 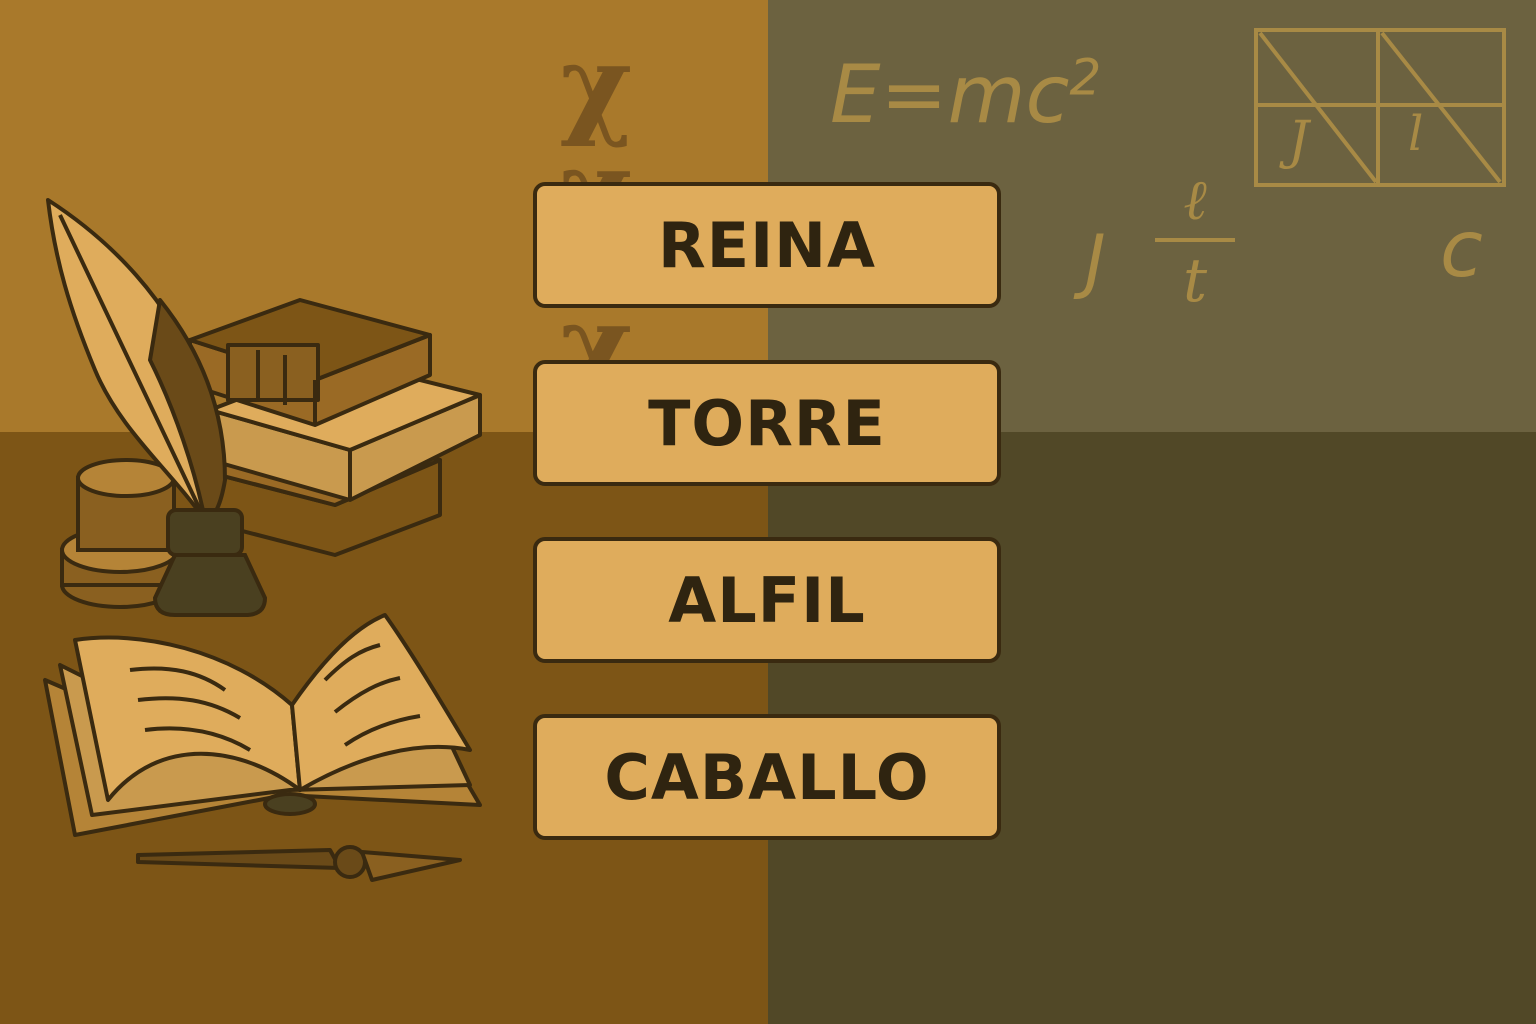 What do you see at coordinates (1295, 141) in the screenshot?
I see `grid-letter-left: J` at bounding box center [1295, 141].